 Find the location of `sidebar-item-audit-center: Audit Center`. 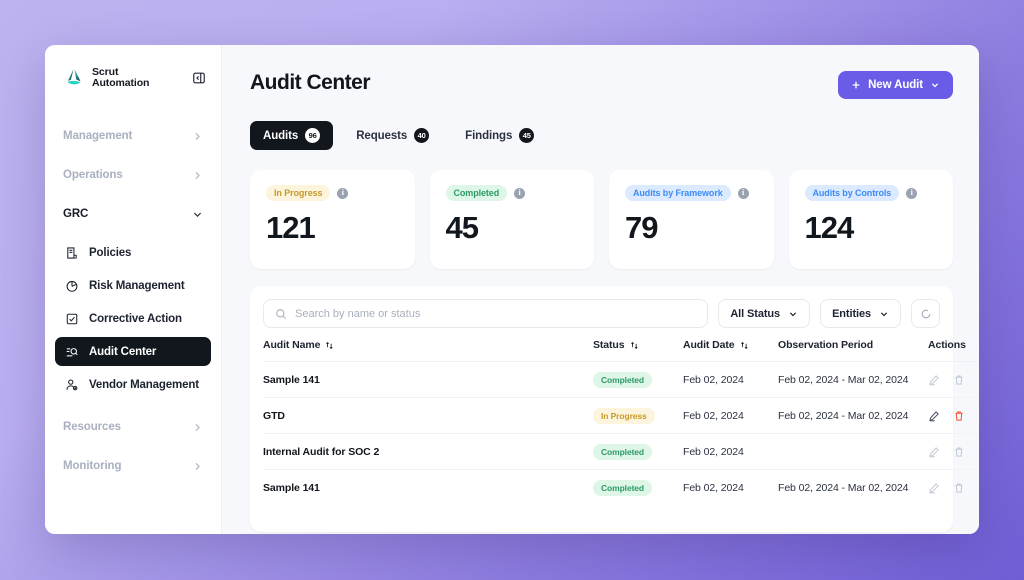

sidebar-item-audit-center: Audit Center is located at coordinates (133, 351).